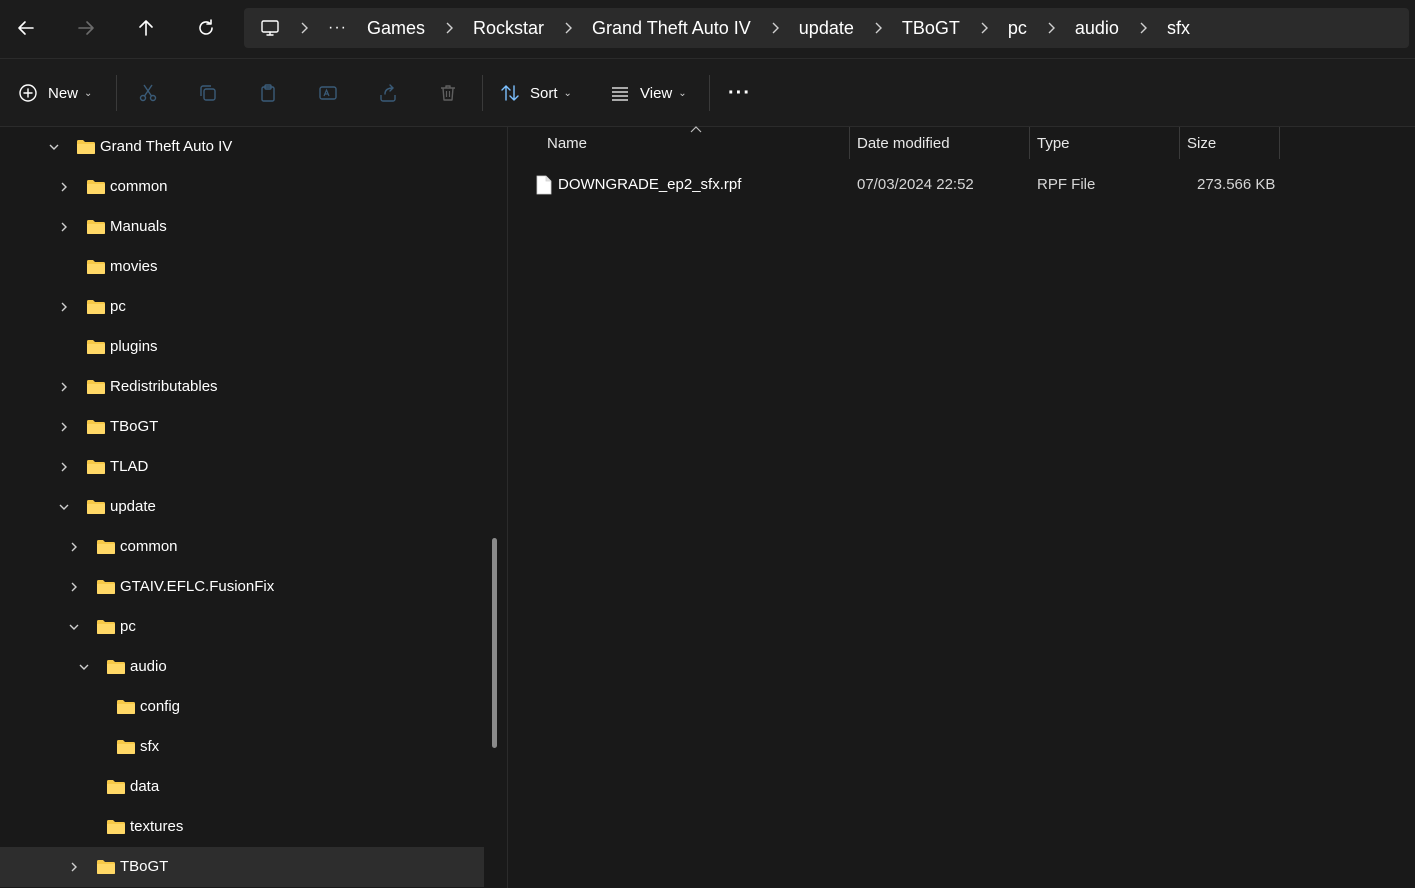 This screenshot has height=888, width=1415. What do you see at coordinates (118, 306) in the screenshot?
I see `tree-item-label: pc` at bounding box center [118, 306].